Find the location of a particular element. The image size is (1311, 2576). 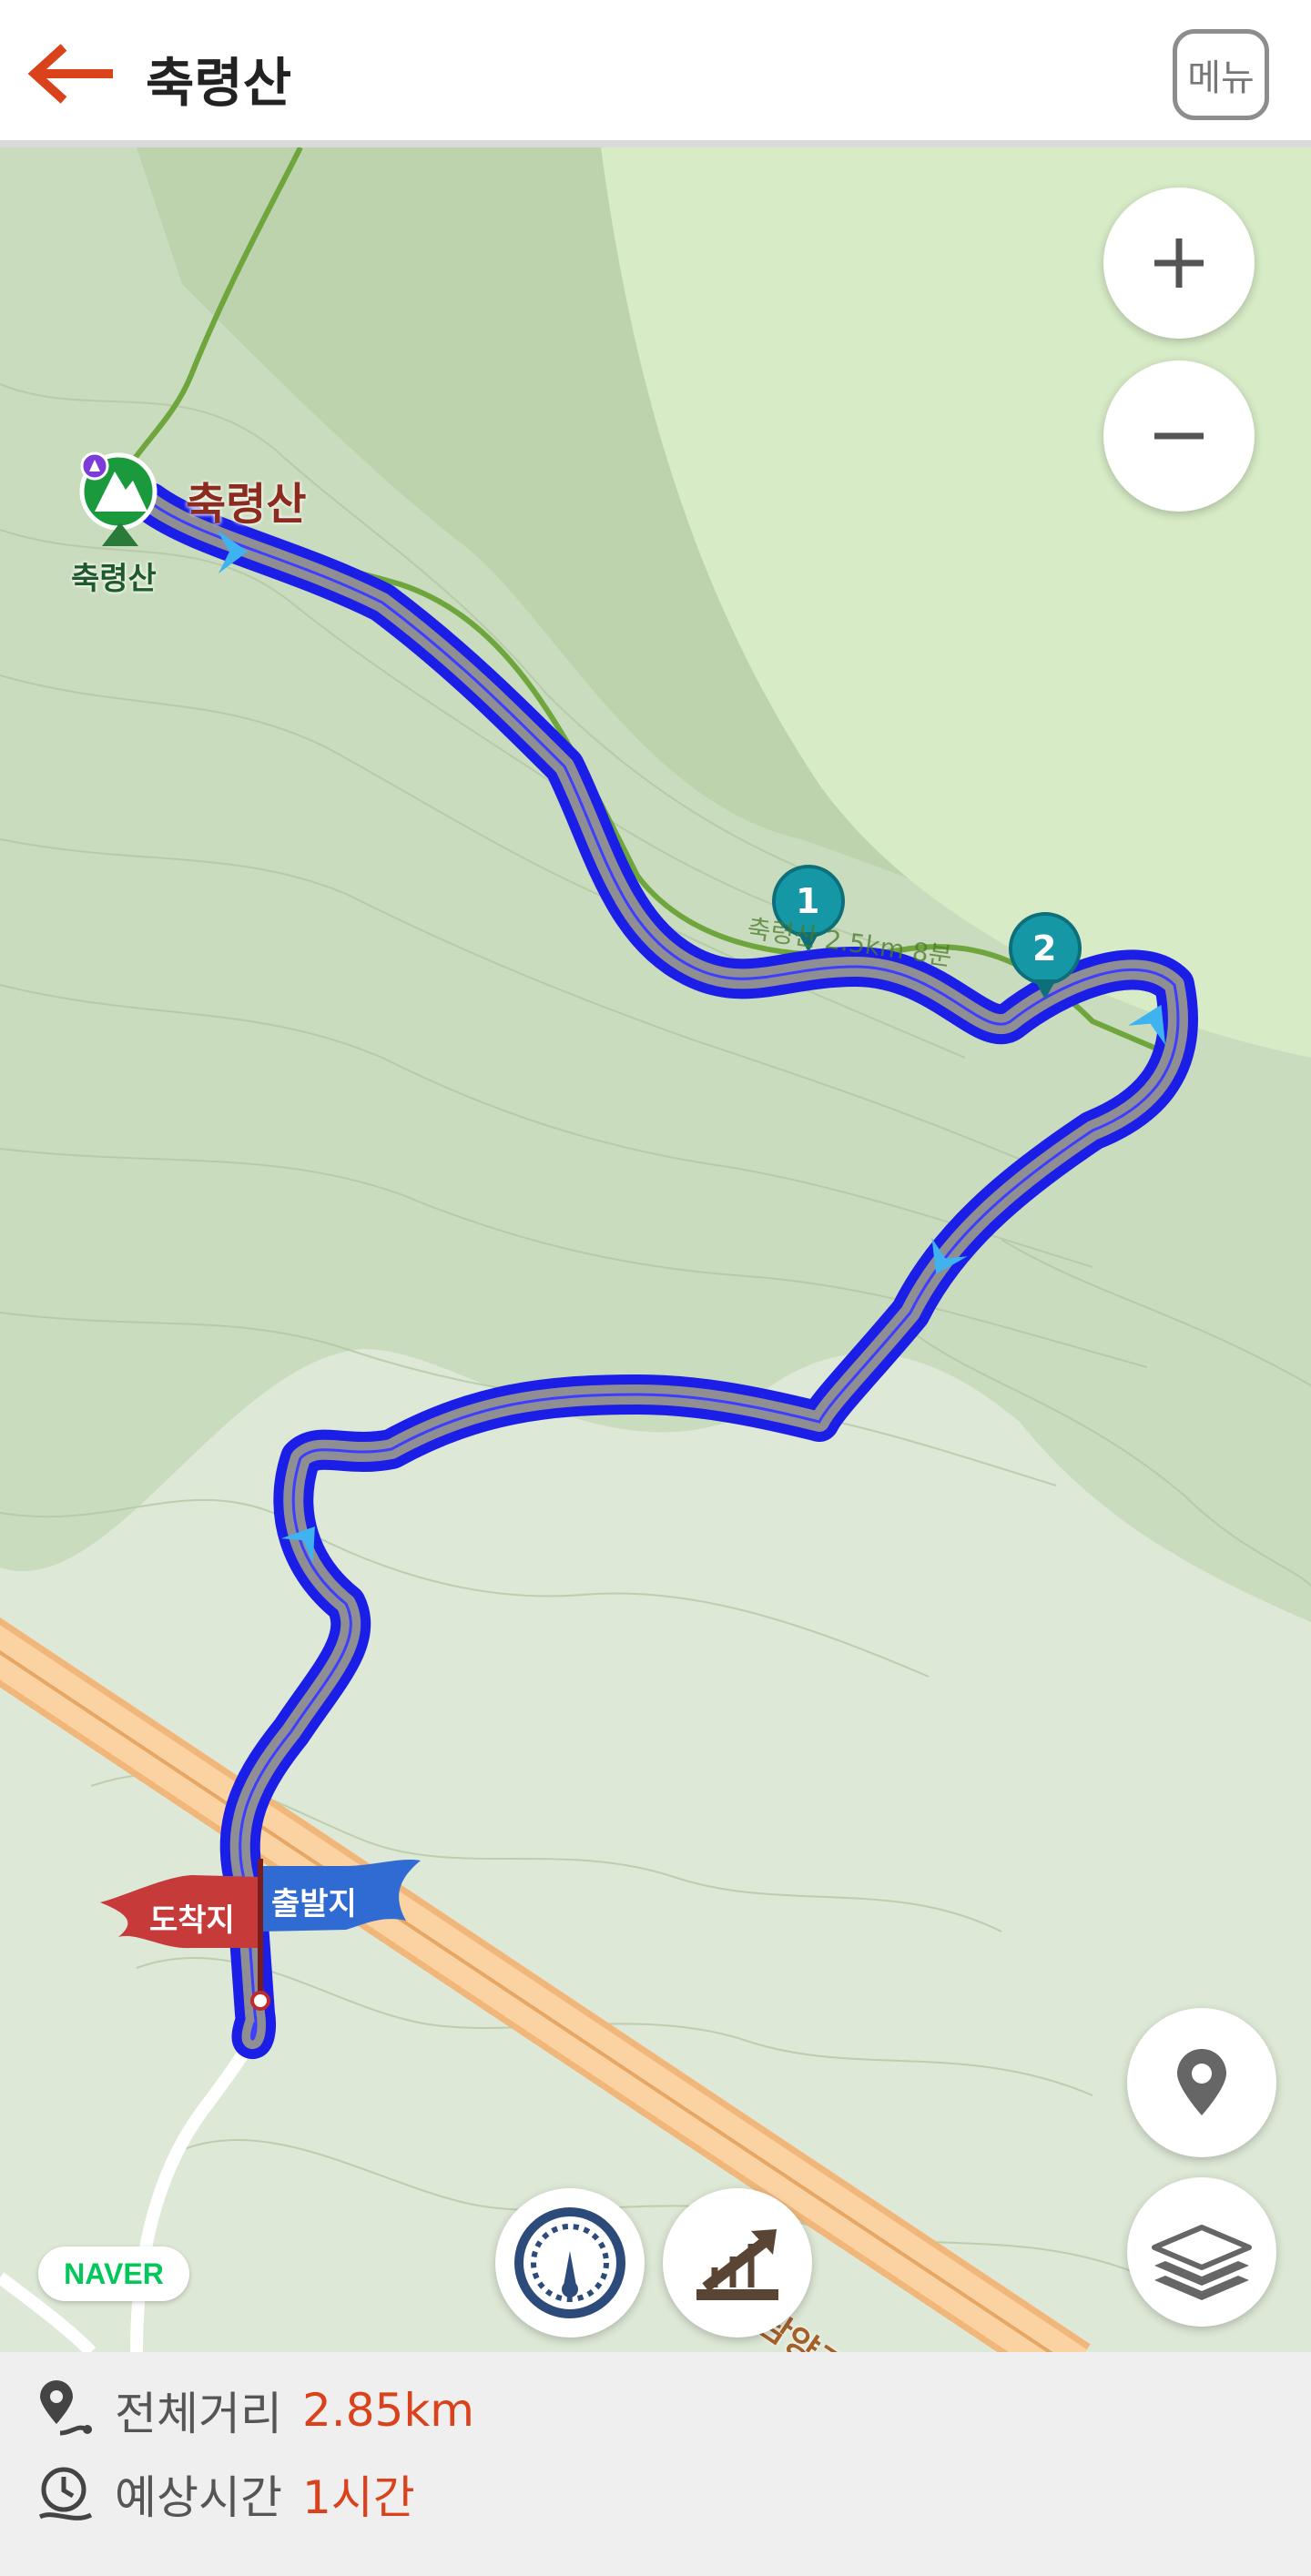

back-arrow-icon is located at coordinates (70, 74).